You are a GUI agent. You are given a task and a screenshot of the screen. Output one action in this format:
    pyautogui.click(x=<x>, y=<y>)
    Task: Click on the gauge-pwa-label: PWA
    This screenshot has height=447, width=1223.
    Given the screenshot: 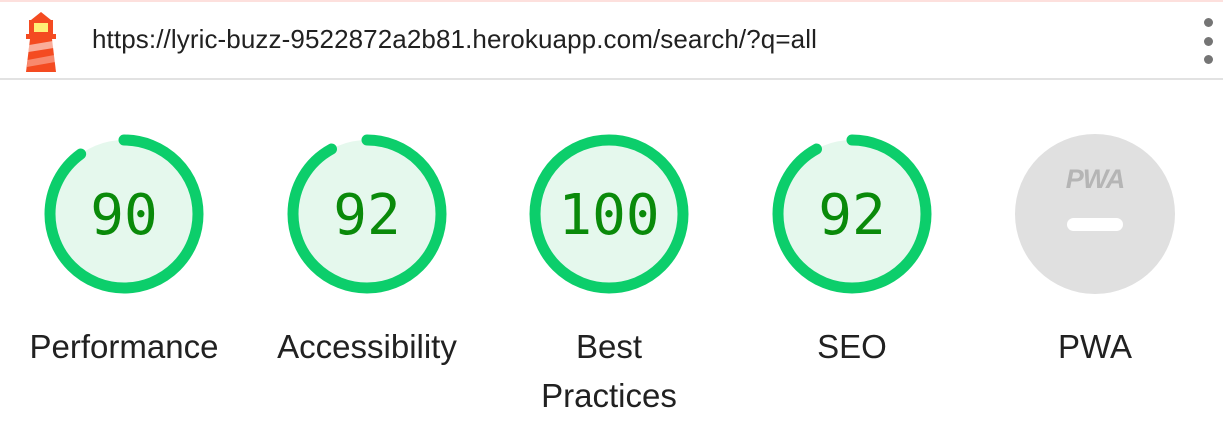 What is the action you would take?
    pyautogui.click(x=1095, y=346)
    